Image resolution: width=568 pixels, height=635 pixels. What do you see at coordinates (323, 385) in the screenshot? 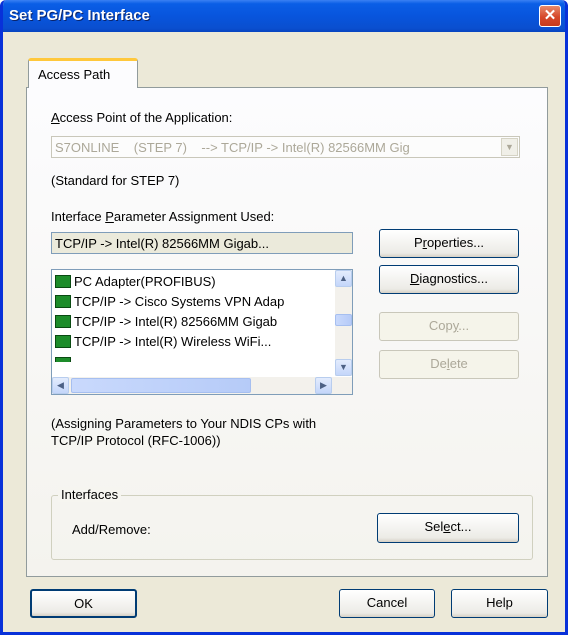
I see `scroll-right-button: ▶` at bounding box center [323, 385].